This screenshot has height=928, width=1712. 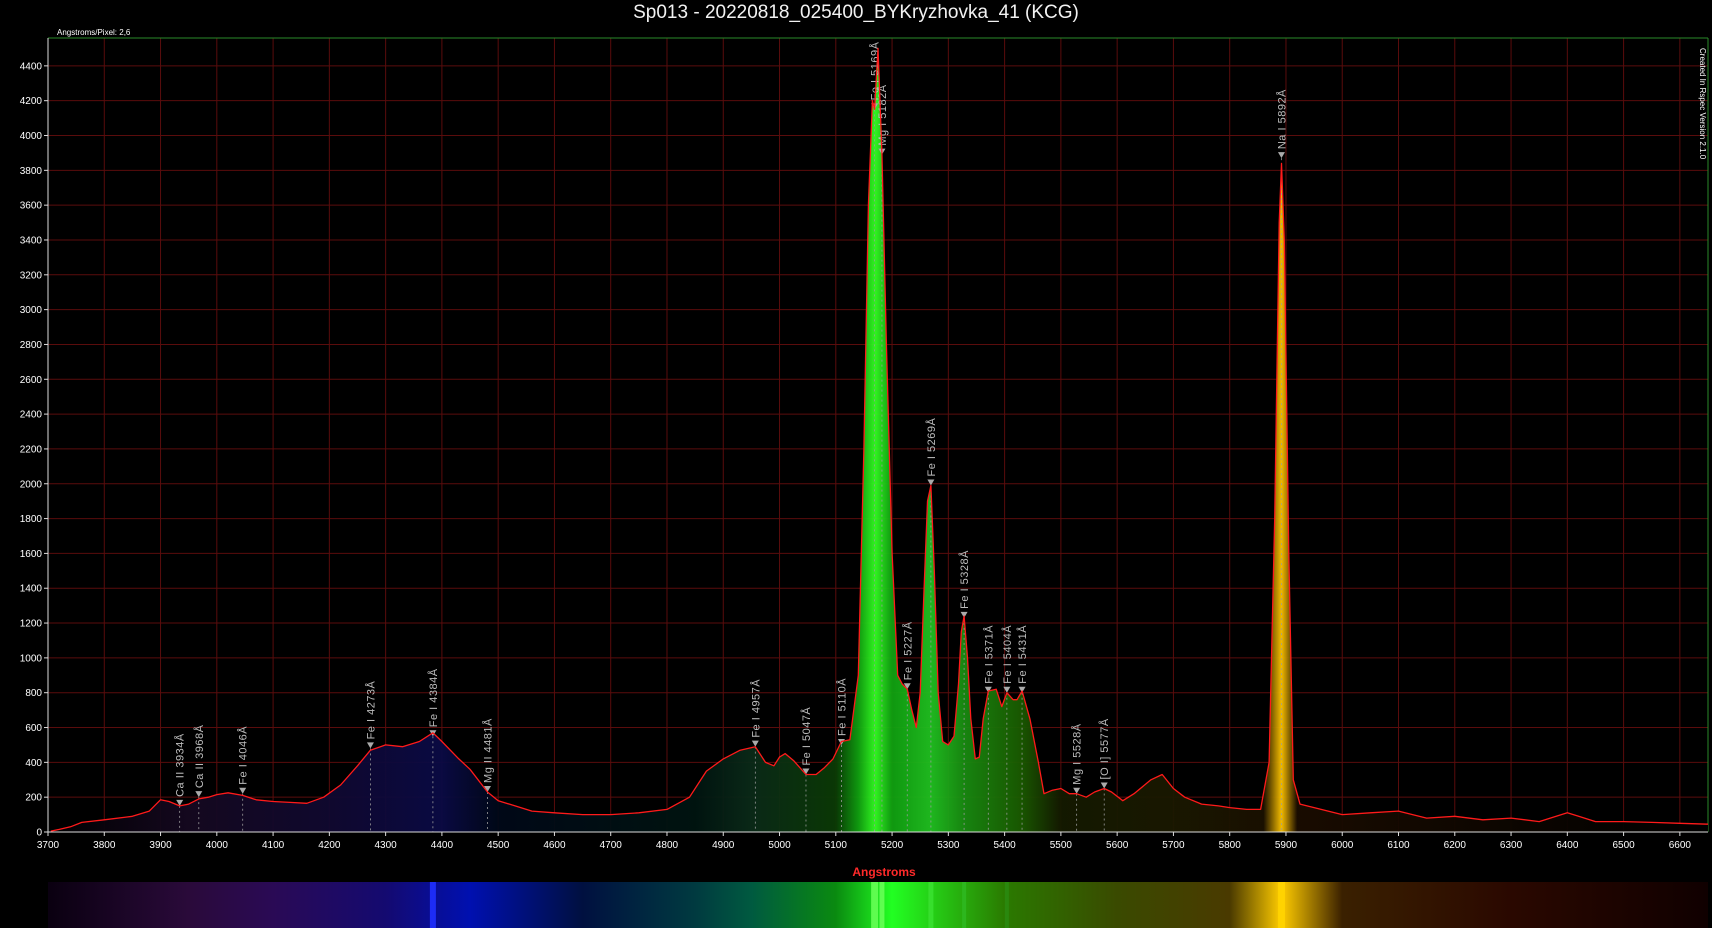 What do you see at coordinates (1173, 845) in the screenshot?
I see `x-tick-label: 5700` at bounding box center [1173, 845].